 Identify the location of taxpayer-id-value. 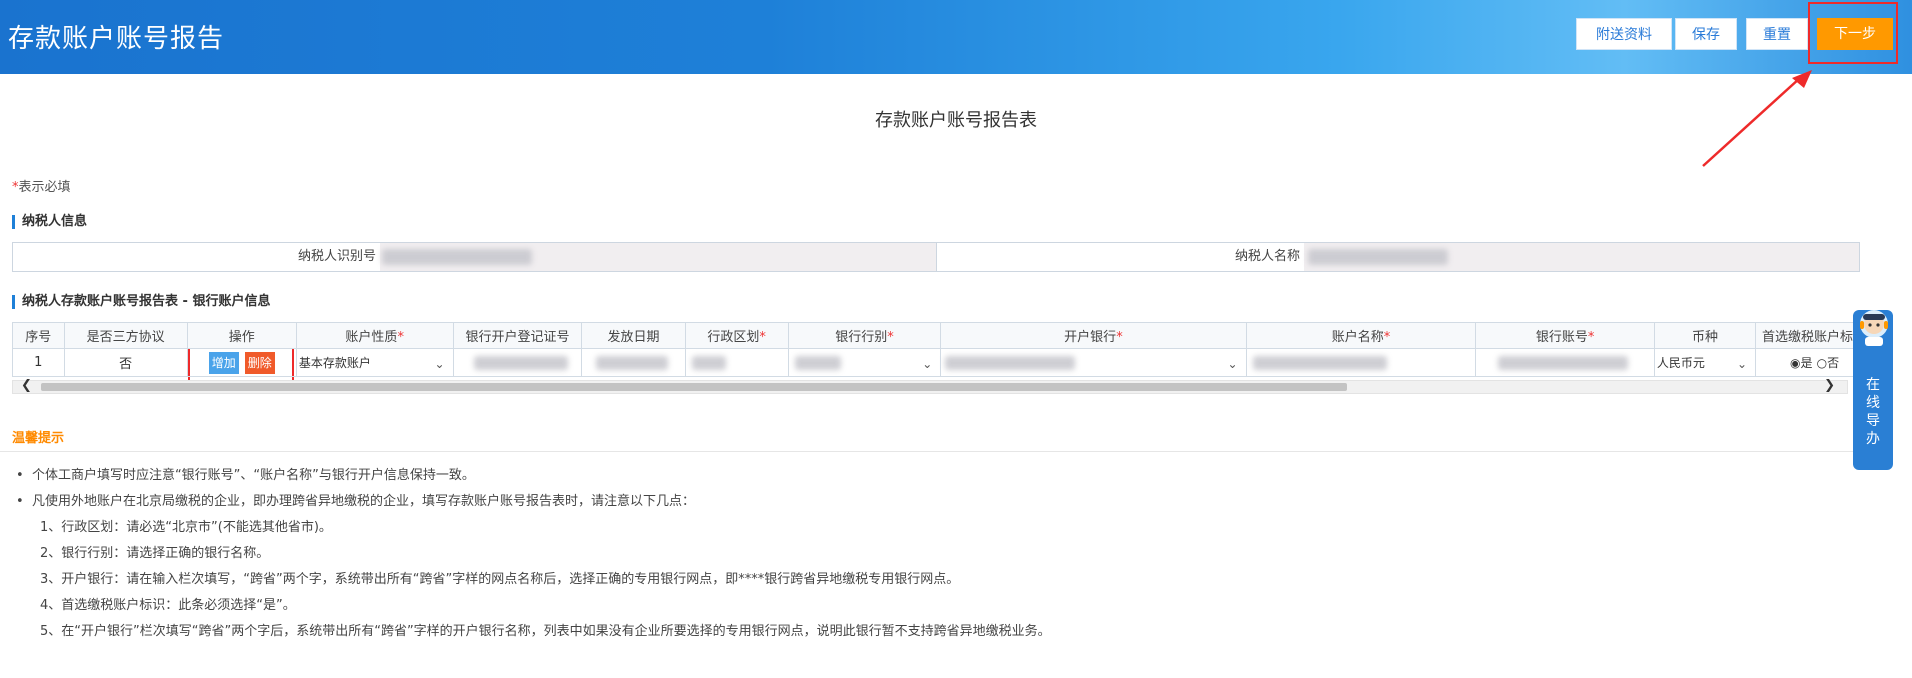
(658, 257).